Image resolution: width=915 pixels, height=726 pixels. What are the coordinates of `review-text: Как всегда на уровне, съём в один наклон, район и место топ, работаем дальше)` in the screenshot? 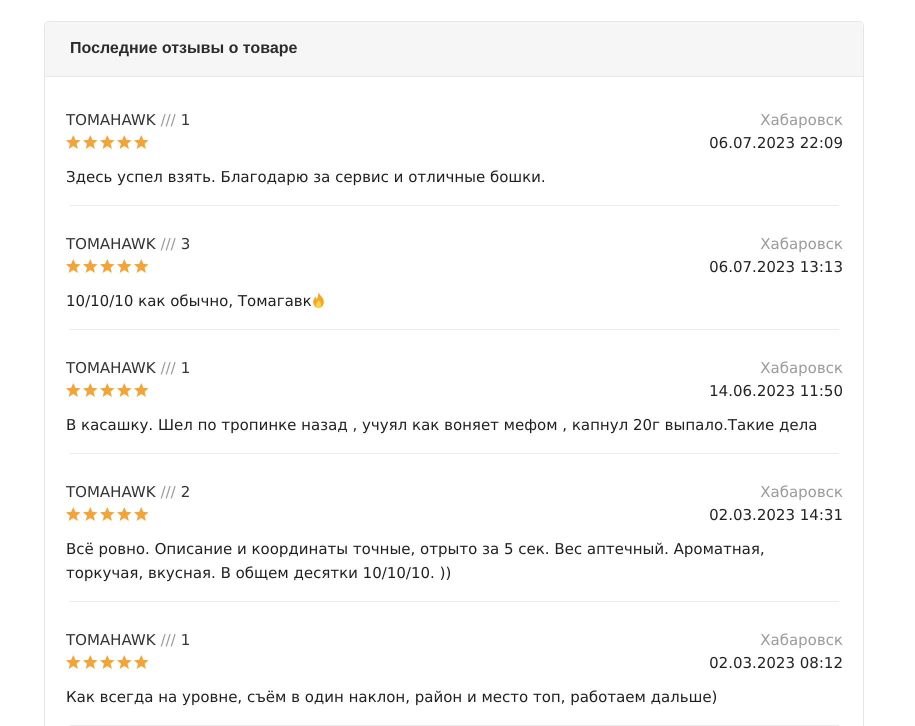 It's located at (392, 697).